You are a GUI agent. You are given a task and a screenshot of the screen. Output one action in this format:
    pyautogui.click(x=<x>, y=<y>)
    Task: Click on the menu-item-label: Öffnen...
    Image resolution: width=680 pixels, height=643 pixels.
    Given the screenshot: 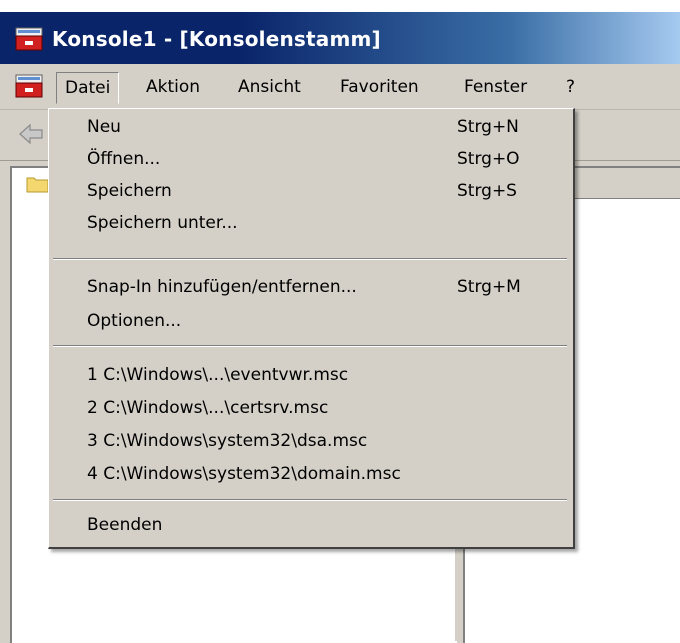 What is the action you would take?
    pyautogui.click(x=124, y=159)
    